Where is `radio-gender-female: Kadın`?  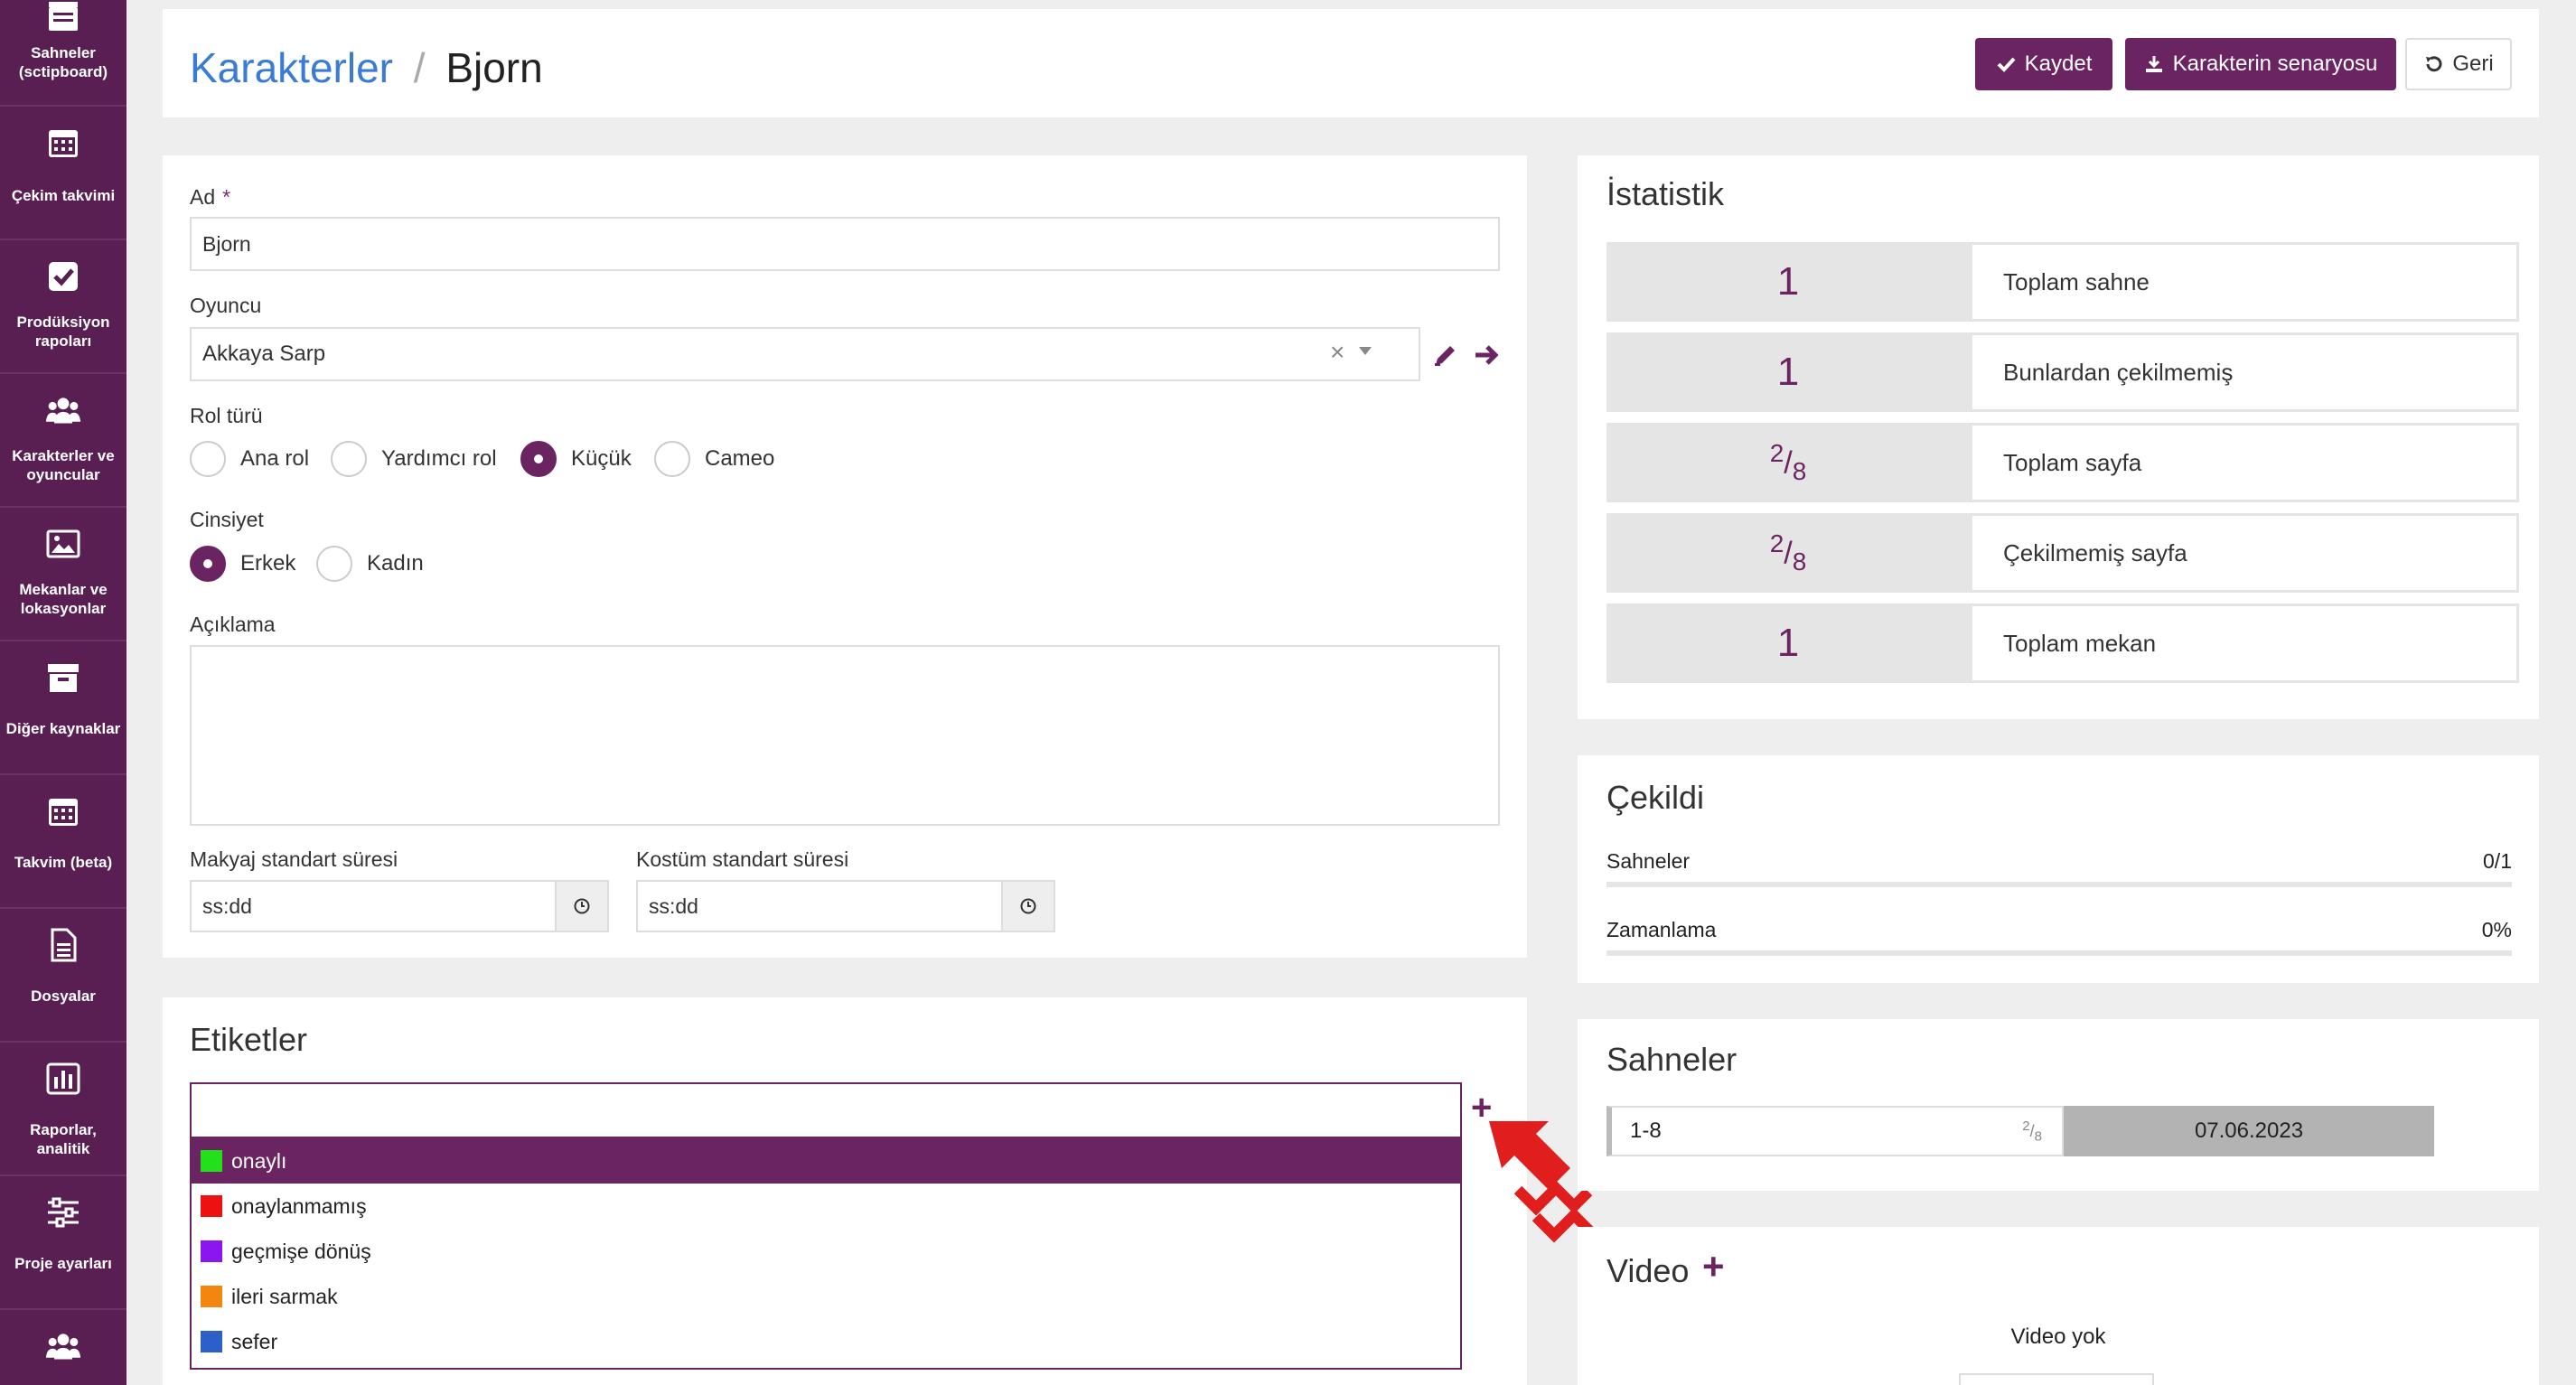 radio-gender-female: Kadın is located at coordinates (370, 564).